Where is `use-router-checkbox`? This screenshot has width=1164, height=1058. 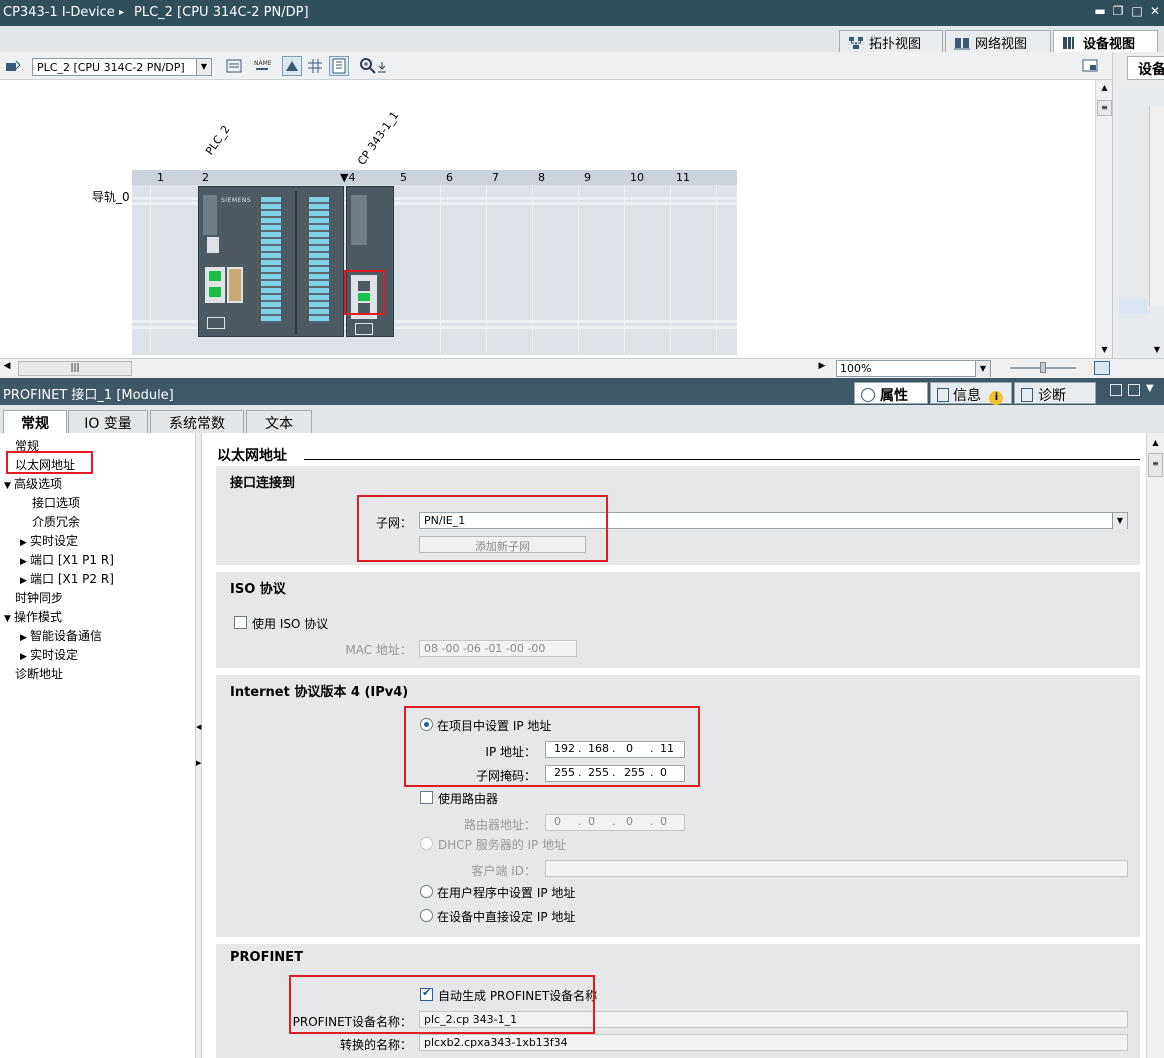
use-router-checkbox is located at coordinates (426, 797).